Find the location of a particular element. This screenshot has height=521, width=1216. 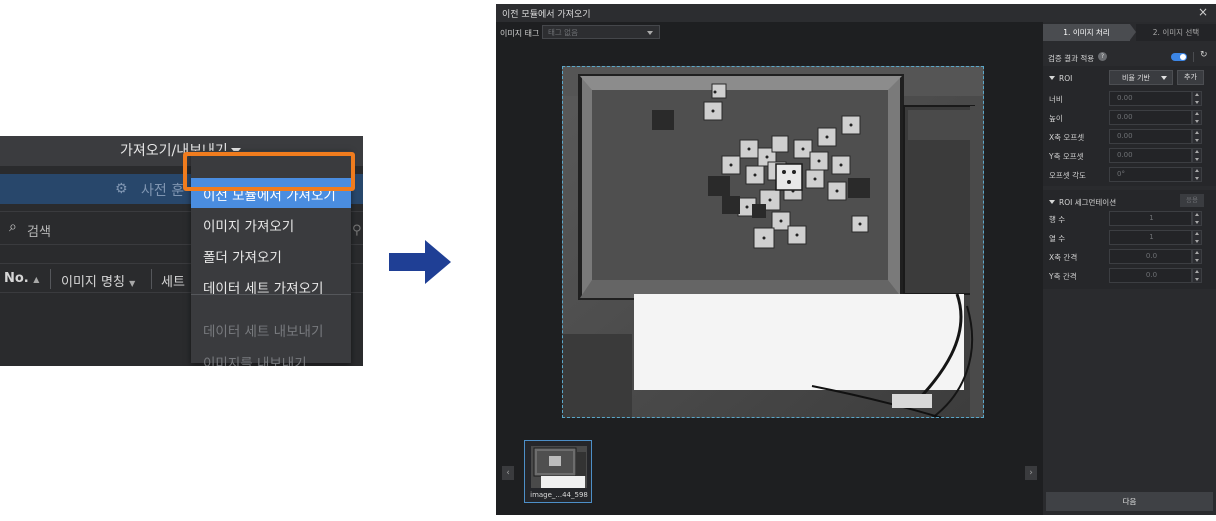

x-spacing-label: X축 간격 is located at coordinates (1063, 257).